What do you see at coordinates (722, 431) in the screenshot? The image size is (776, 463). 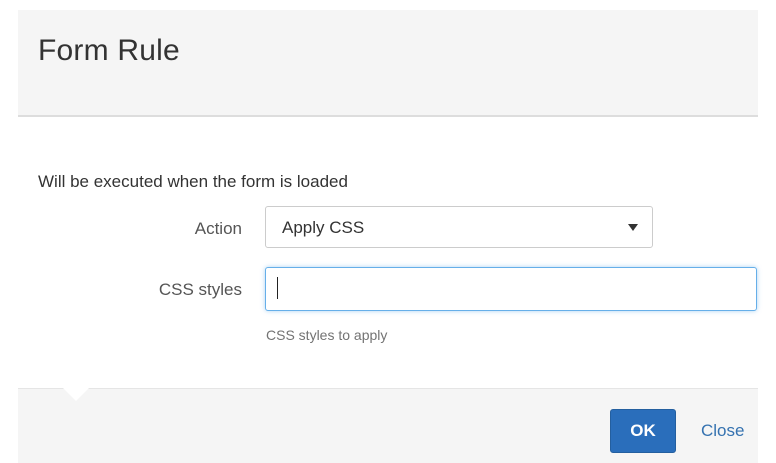 I see `close-link: Close` at bounding box center [722, 431].